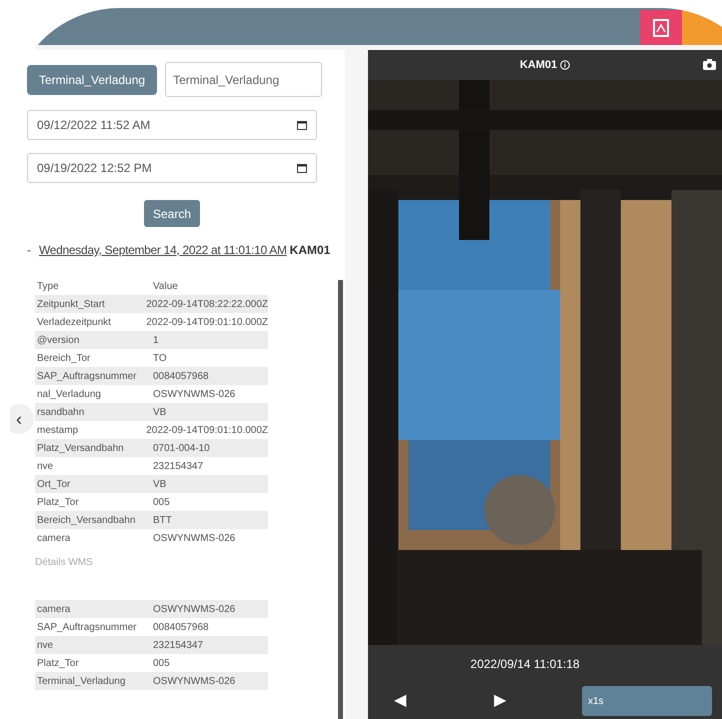 This screenshot has height=719, width=722. I want to click on camera-title: KAM01, so click(539, 65).